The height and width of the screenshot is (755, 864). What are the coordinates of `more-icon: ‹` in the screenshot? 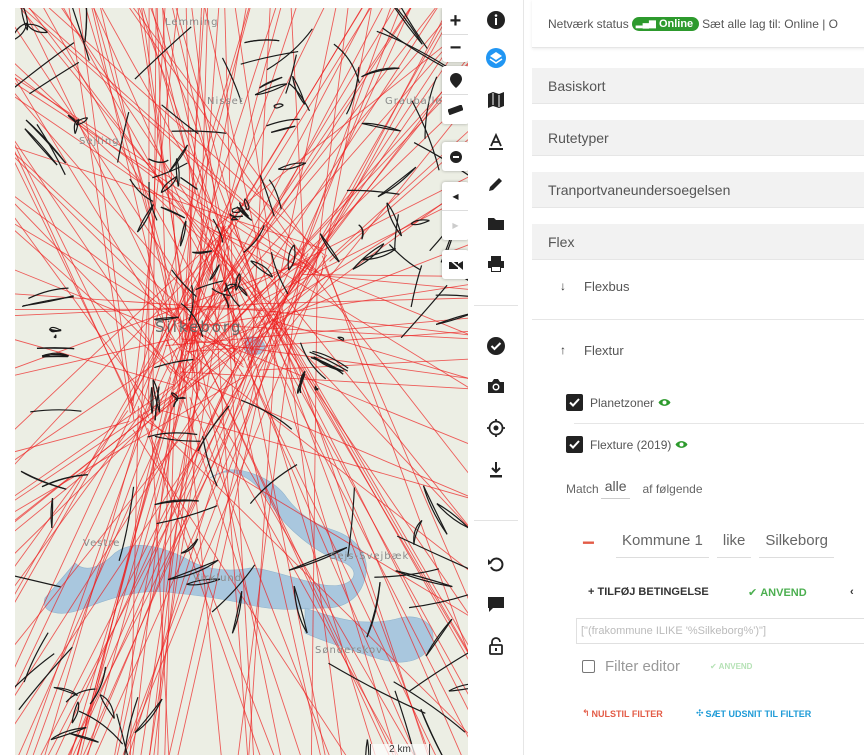 It's located at (852, 592).